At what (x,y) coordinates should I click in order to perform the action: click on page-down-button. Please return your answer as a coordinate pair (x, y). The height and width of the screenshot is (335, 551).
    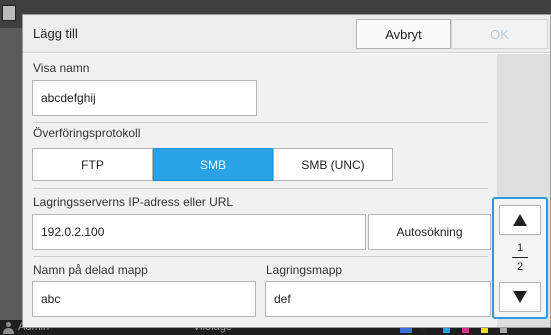
    Looking at the image, I should click on (520, 297).